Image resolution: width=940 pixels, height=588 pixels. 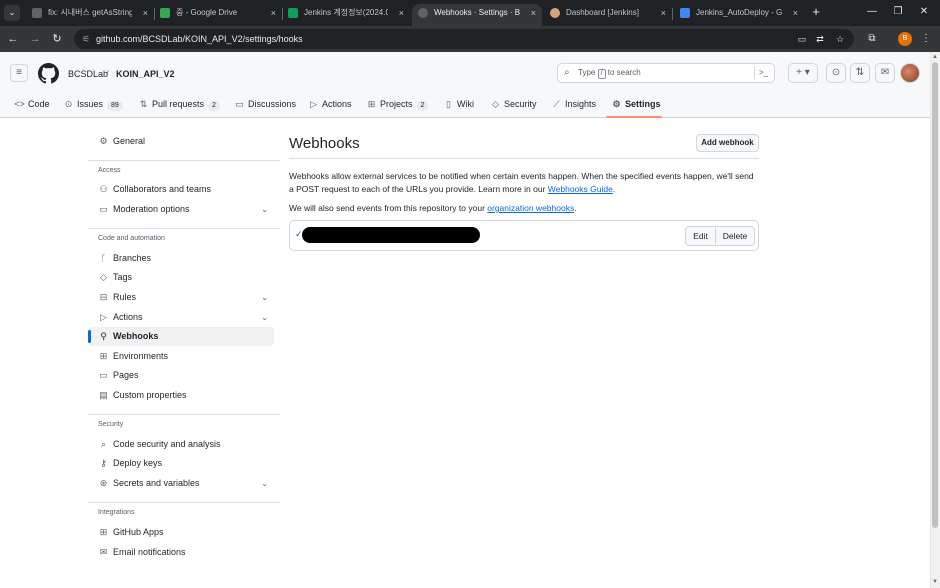 What do you see at coordinates (13, 39) in the screenshot?
I see `back-icon: ←` at bounding box center [13, 39].